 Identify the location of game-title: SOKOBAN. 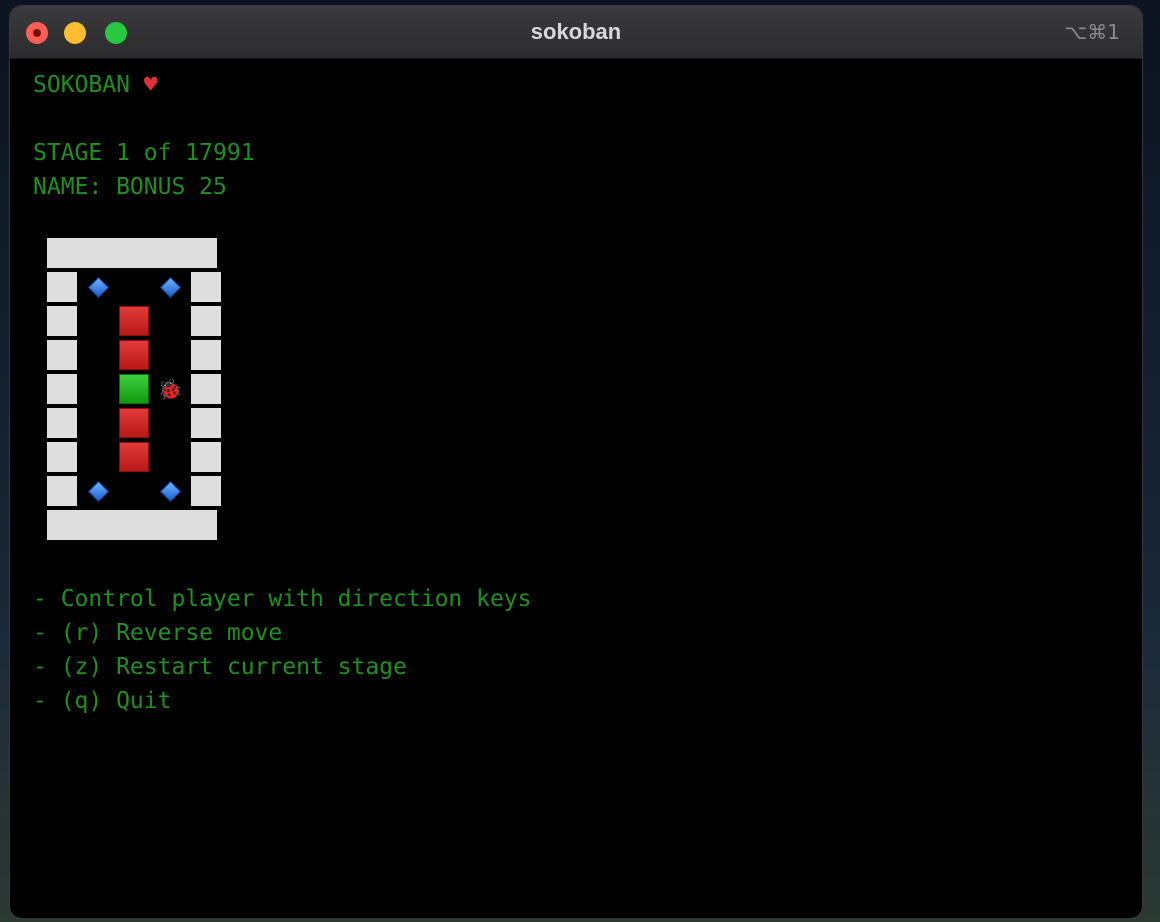
(81, 85).